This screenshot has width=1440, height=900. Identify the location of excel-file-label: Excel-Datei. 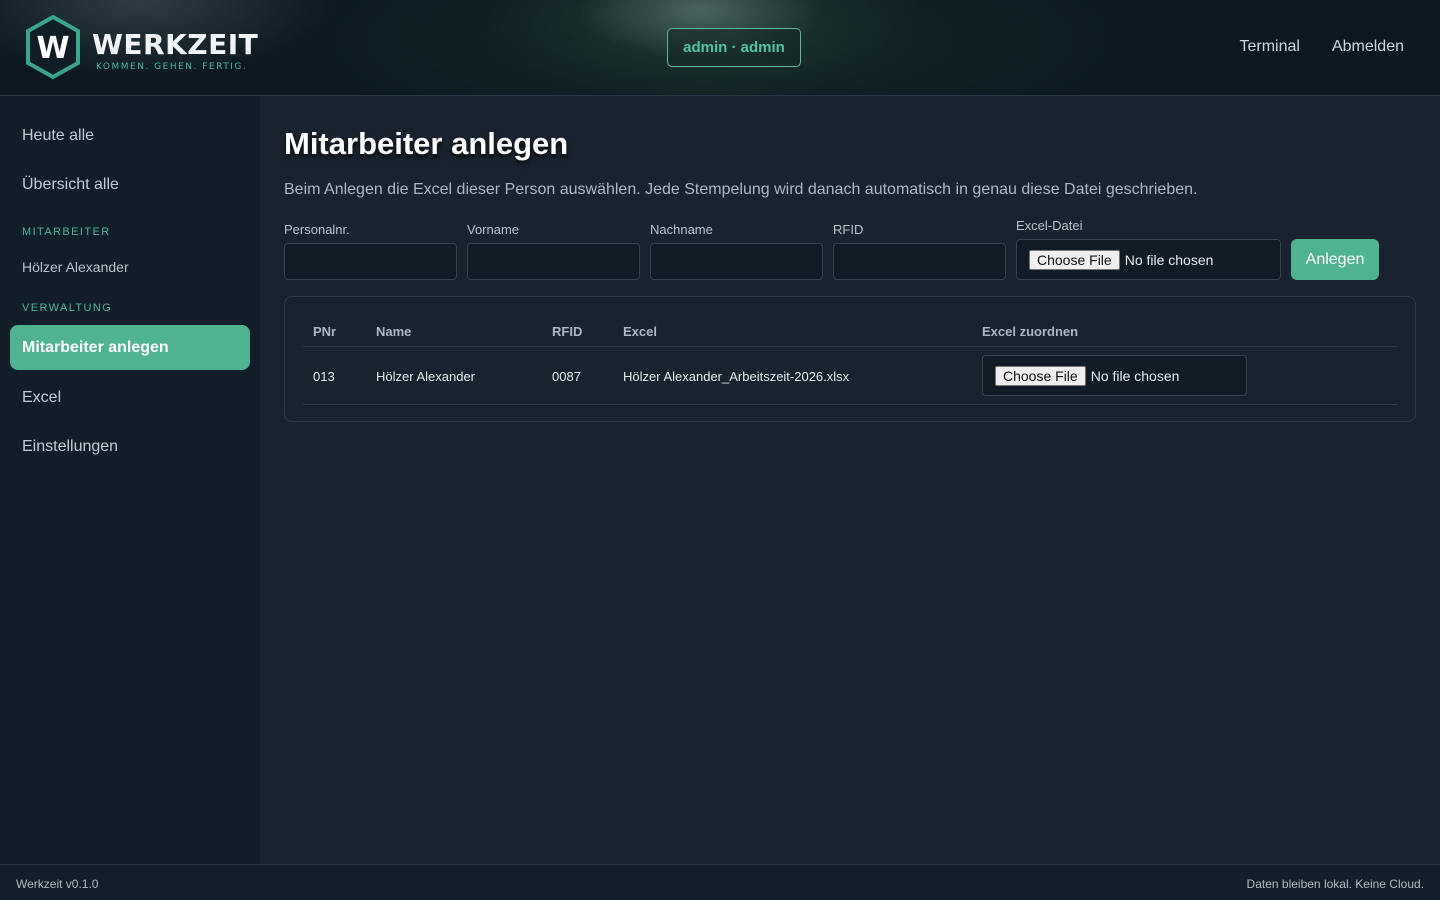
(1049, 225).